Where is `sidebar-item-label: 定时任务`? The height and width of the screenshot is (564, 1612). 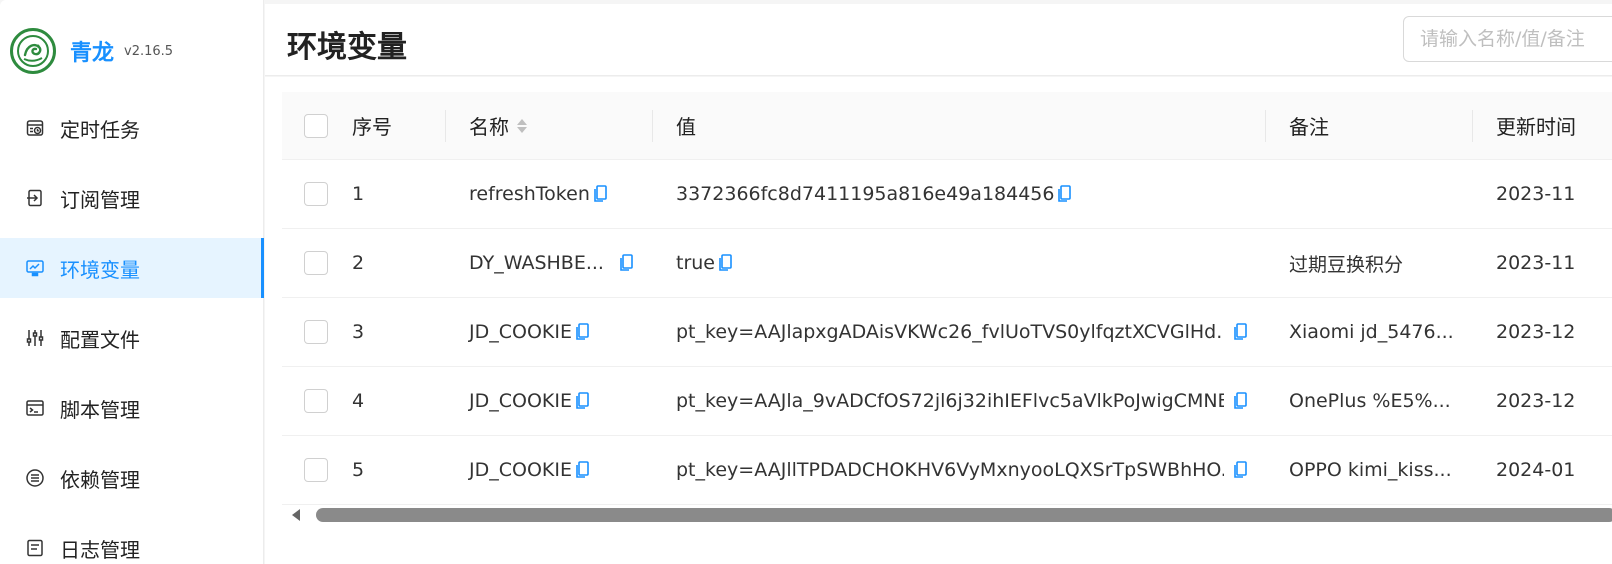
sidebar-item-label: 定时任务 is located at coordinates (100, 129).